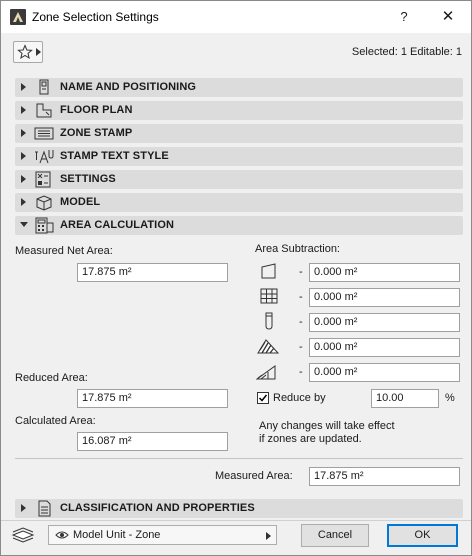 The image size is (472, 556). Describe the element at coordinates (64, 251) in the screenshot. I see `measured-net-area-label: Measured Net Area:` at that location.